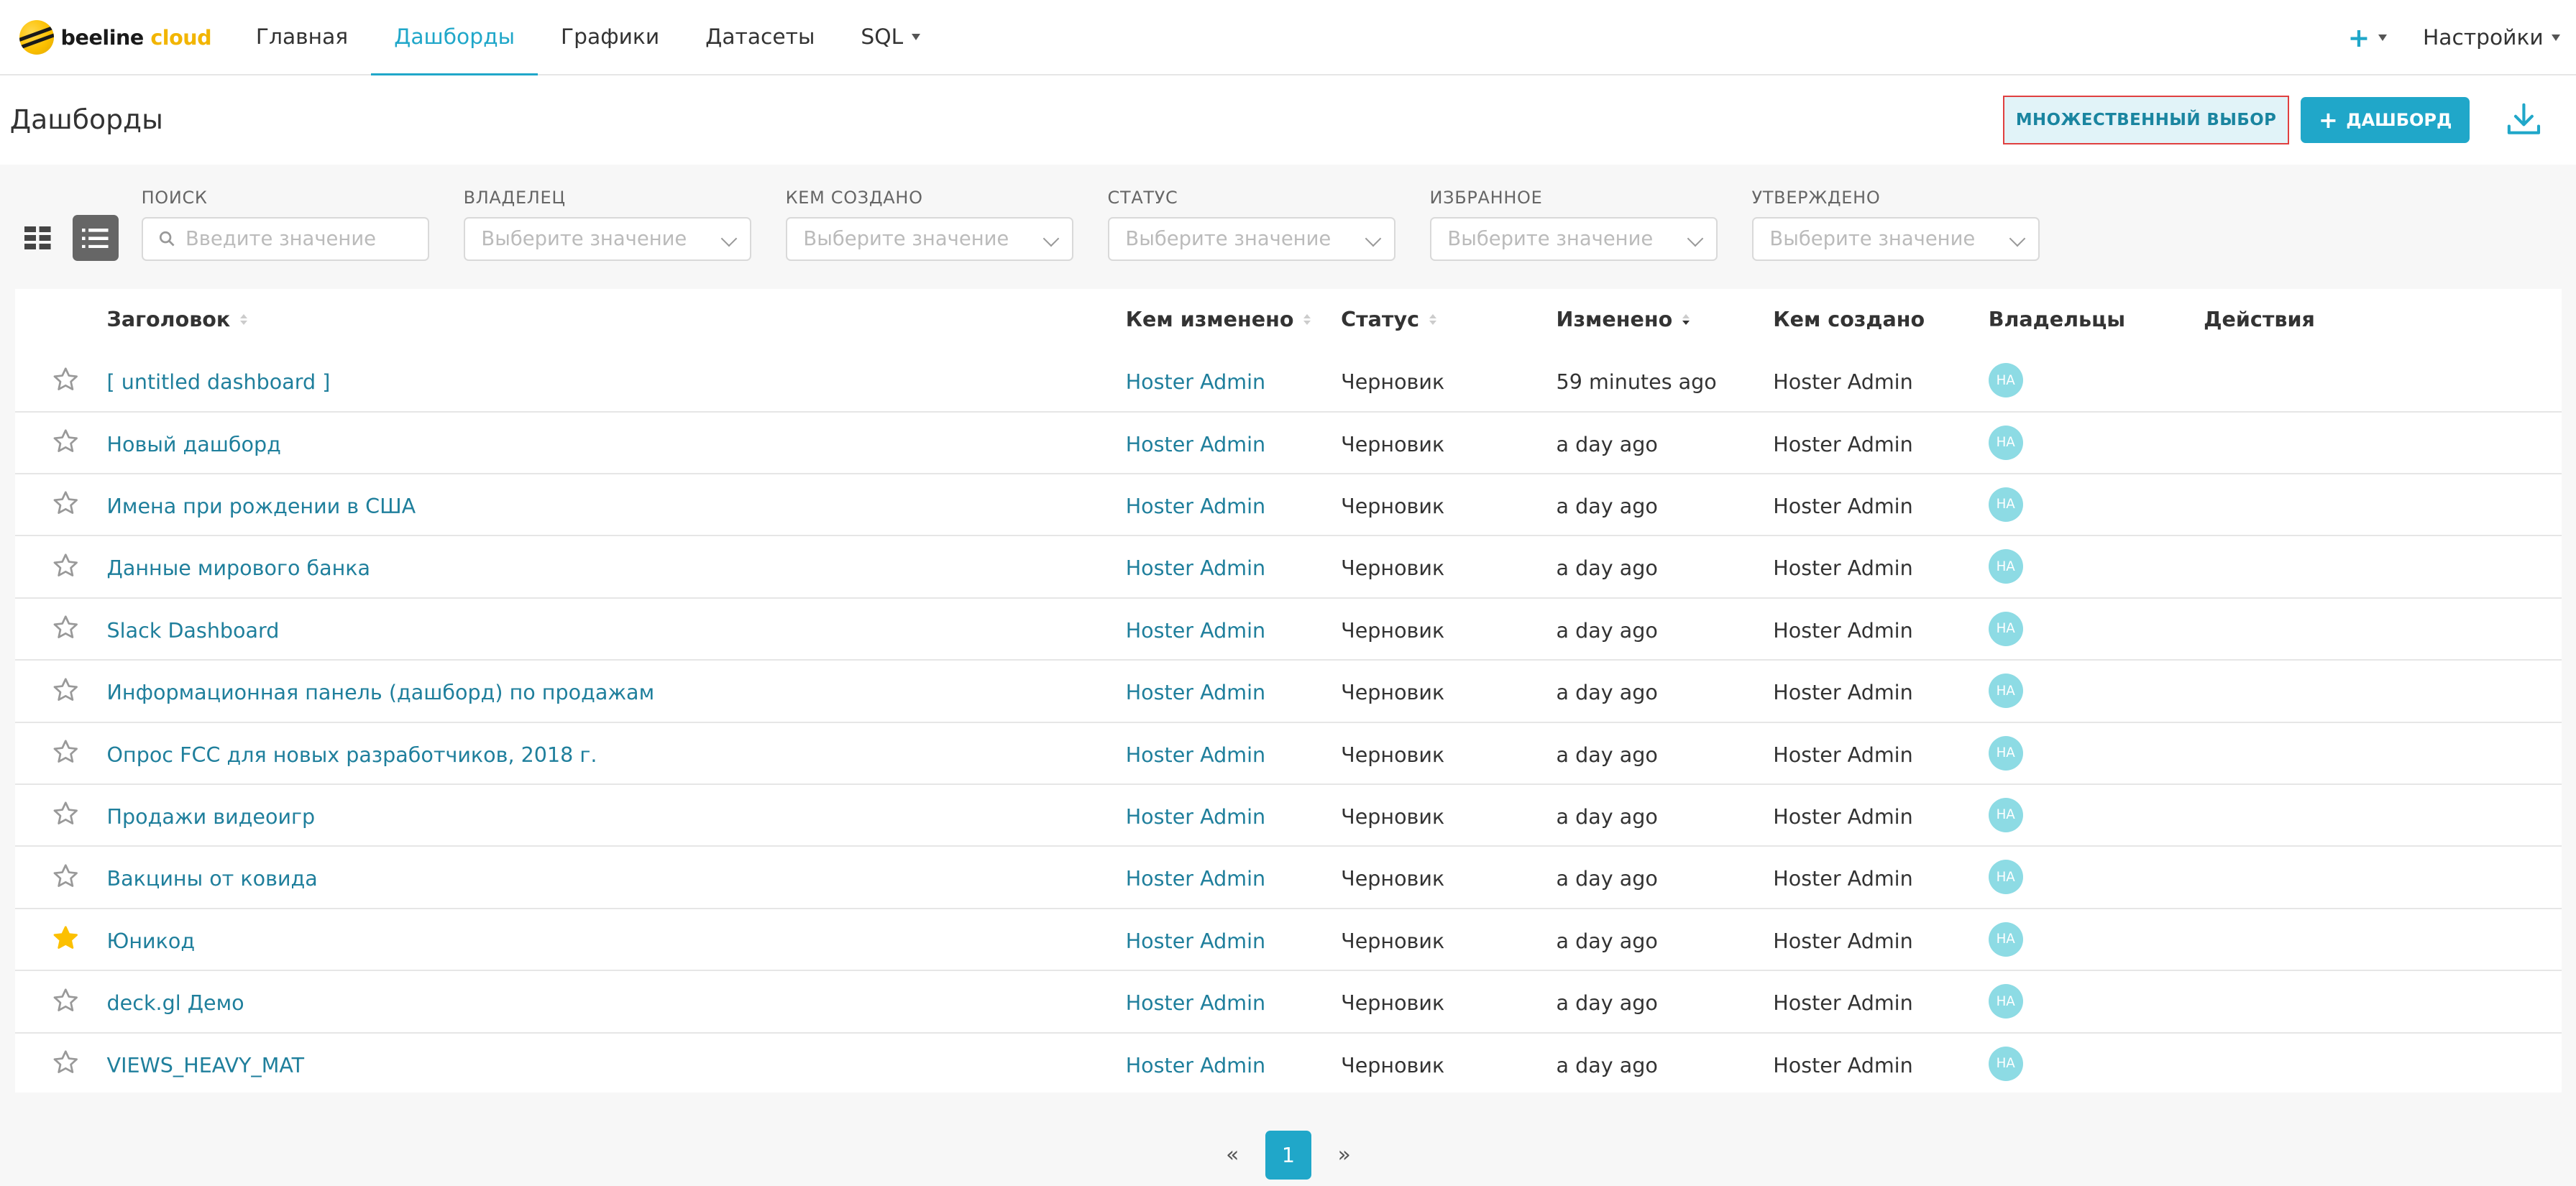 Image resolution: width=2576 pixels, height=1186 pixels. I want to click on filter-created-by: КЕМ СОЗДАНО Выберите значение, so click(929, 224).